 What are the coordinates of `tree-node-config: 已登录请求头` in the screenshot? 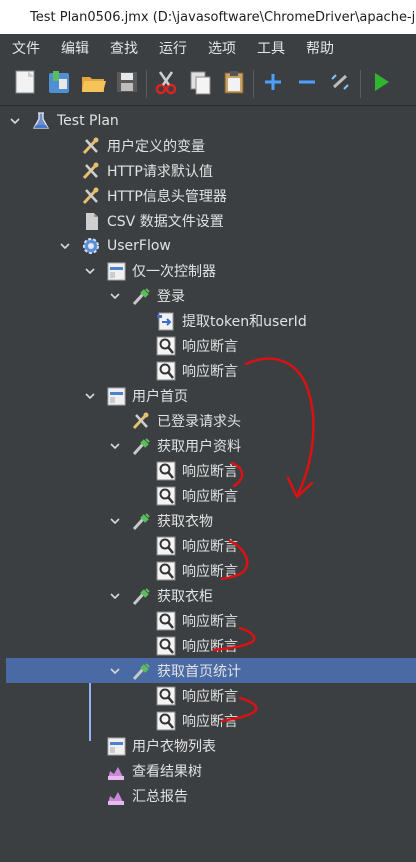 It's located at (211, 420).